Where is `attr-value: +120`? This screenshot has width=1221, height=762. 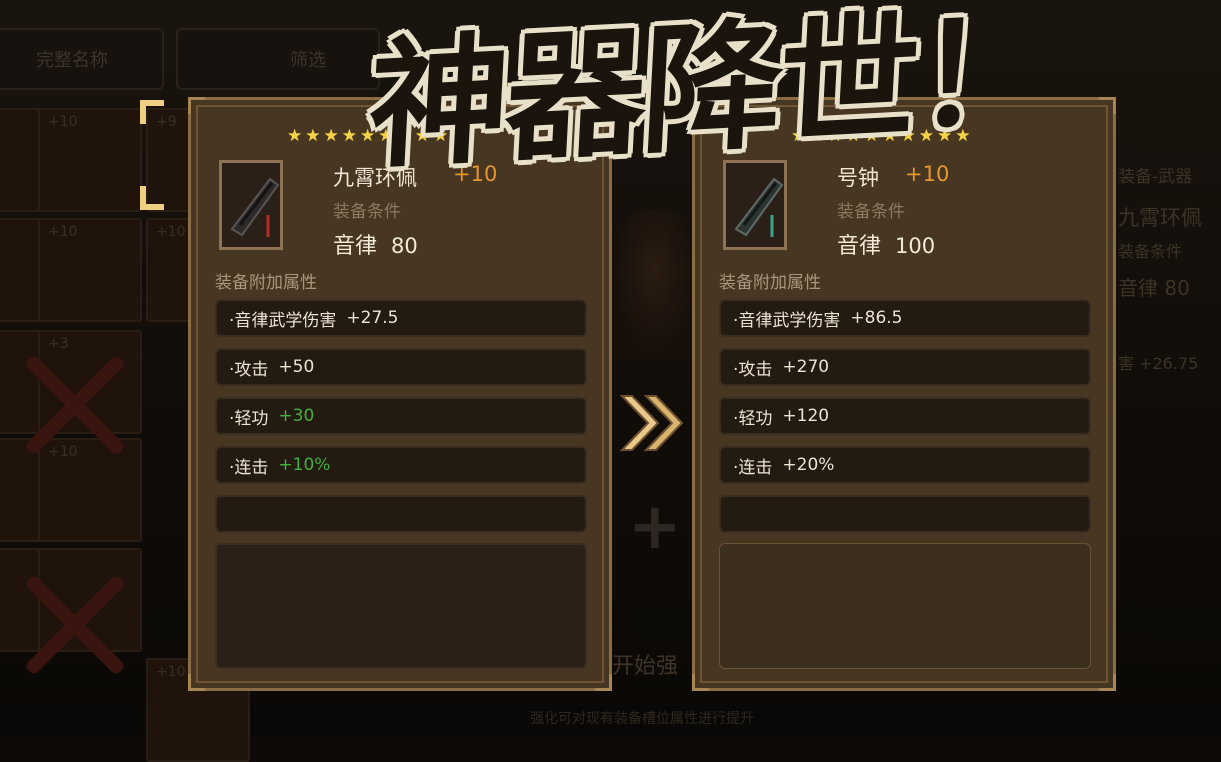 attr-value: +120 is located at coordinates (806, 416).